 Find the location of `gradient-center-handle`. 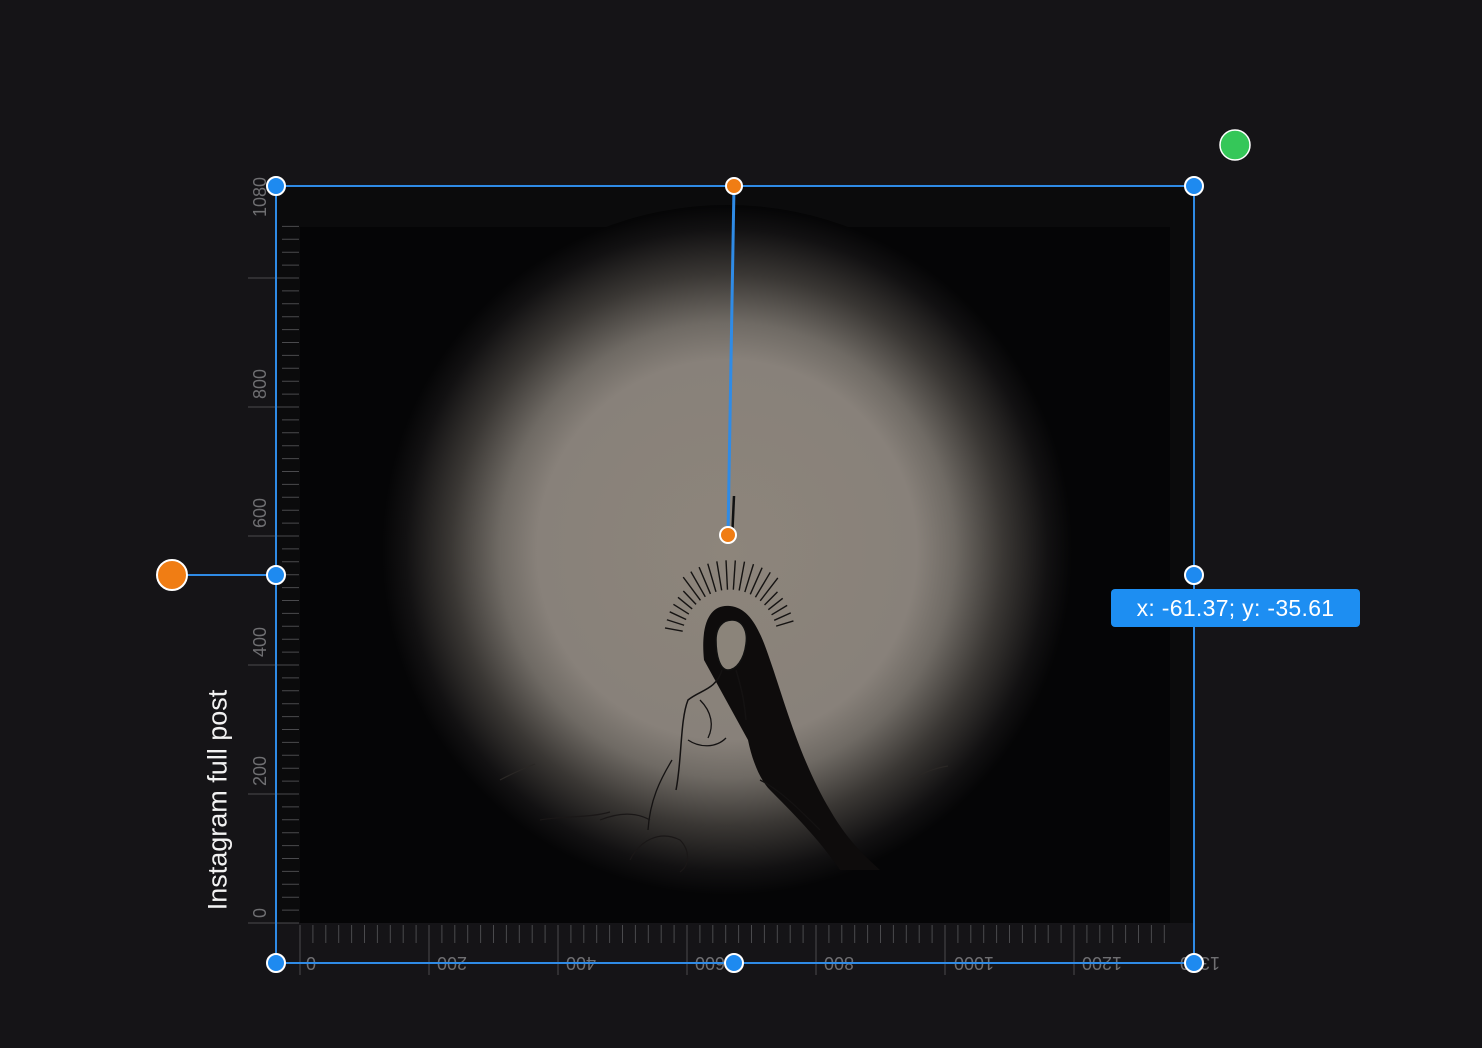

gradient-center-handle is located at coordinates (728, 535).